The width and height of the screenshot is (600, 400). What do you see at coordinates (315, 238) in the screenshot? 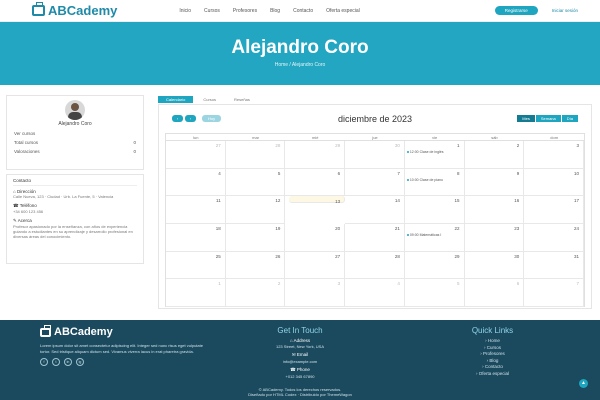
I see `calendar-day-cell: 20` at bounding box center [315, 238].